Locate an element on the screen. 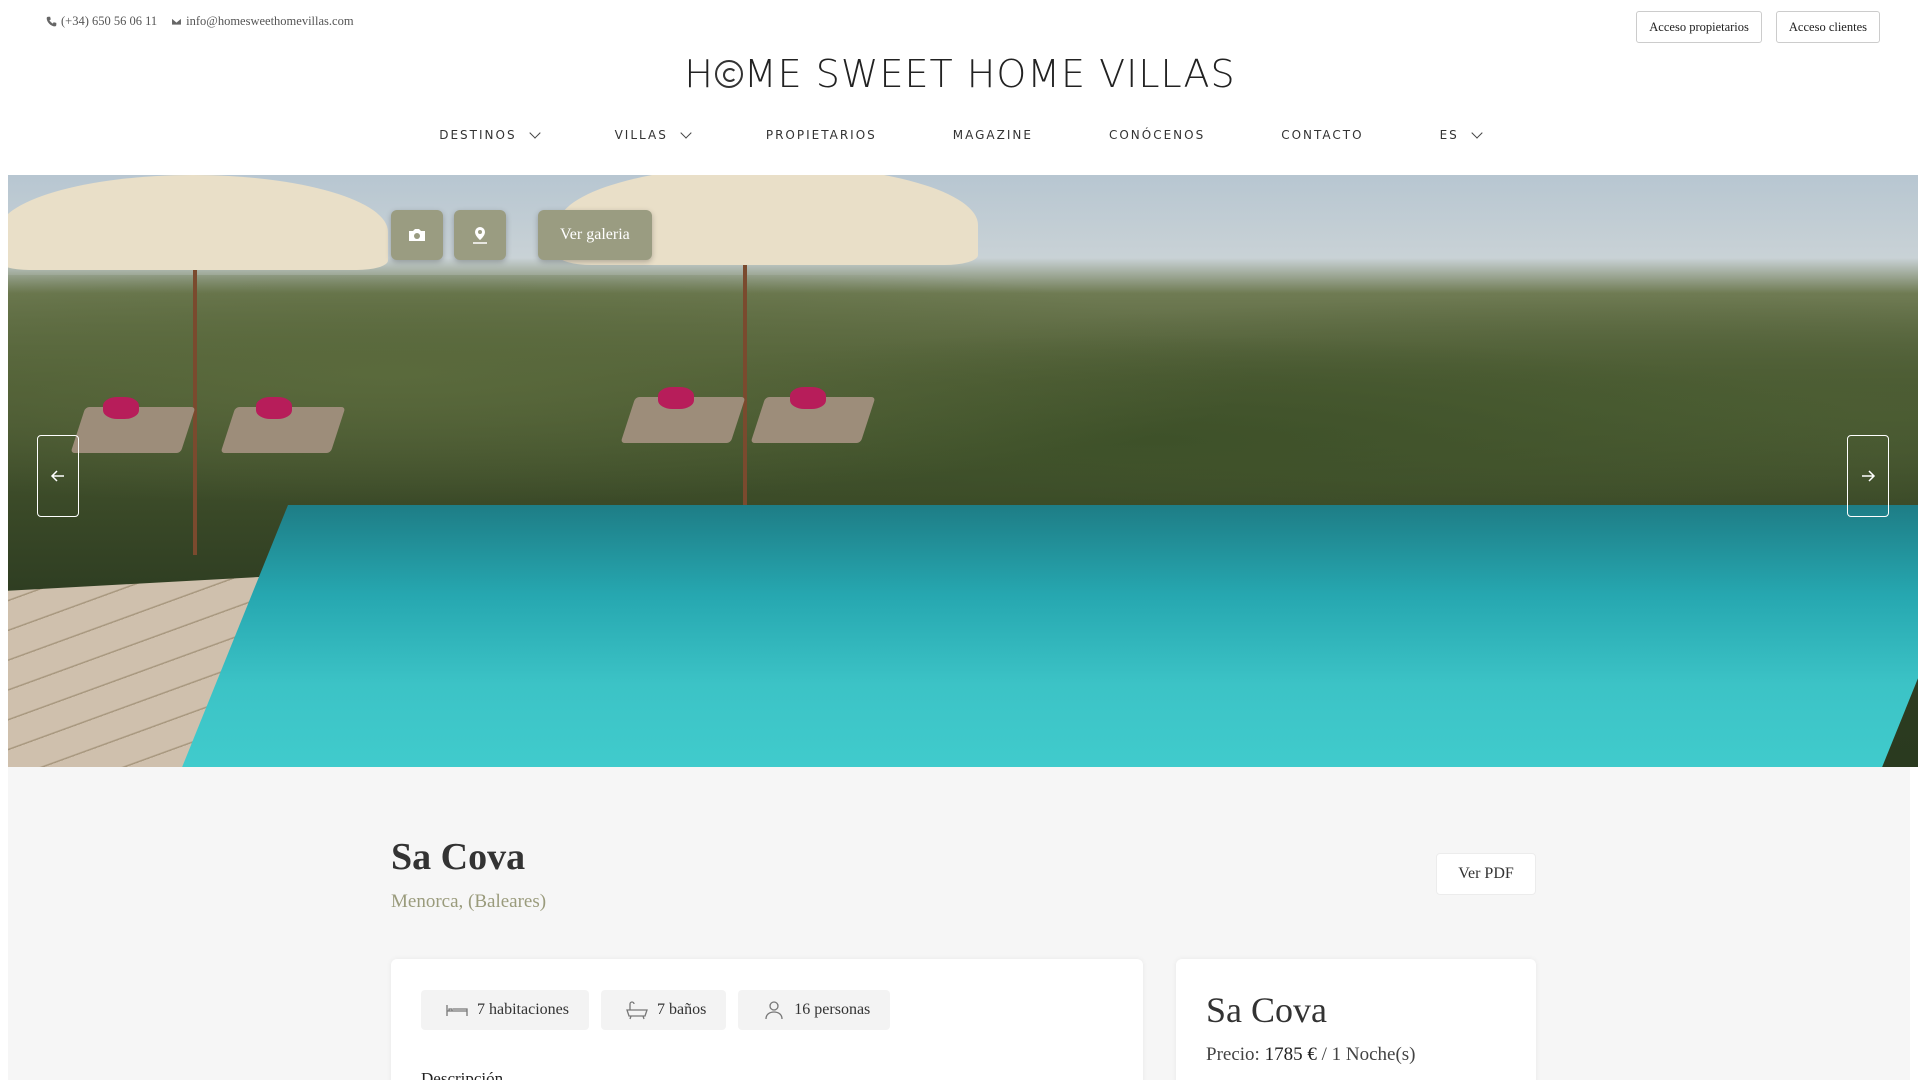  view-pdf-button: Ver PDF is located at coordinates (1486, 874).